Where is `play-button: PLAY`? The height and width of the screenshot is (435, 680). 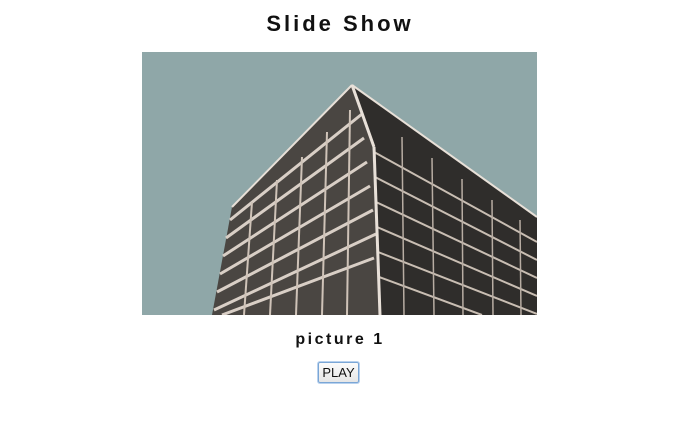
play-button: PLAY is located at coordinates (338, 372).